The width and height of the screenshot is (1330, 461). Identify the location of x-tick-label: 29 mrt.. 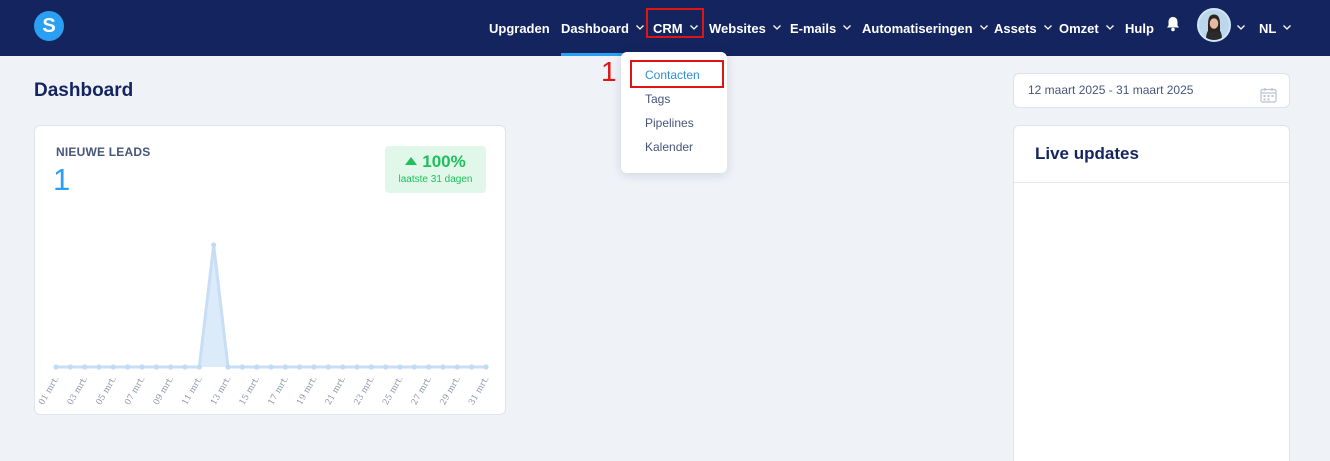
(450, 391).